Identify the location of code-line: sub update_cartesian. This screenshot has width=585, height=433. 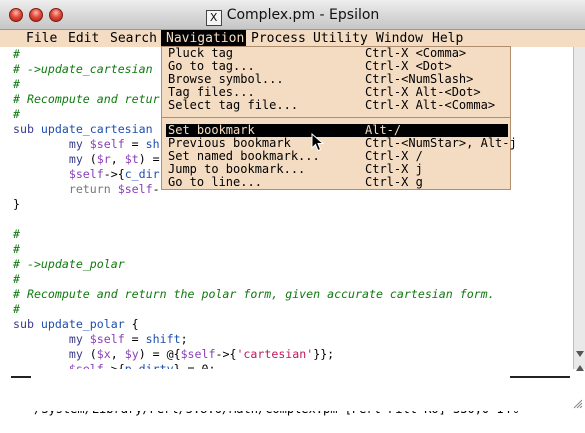
(83, 129).